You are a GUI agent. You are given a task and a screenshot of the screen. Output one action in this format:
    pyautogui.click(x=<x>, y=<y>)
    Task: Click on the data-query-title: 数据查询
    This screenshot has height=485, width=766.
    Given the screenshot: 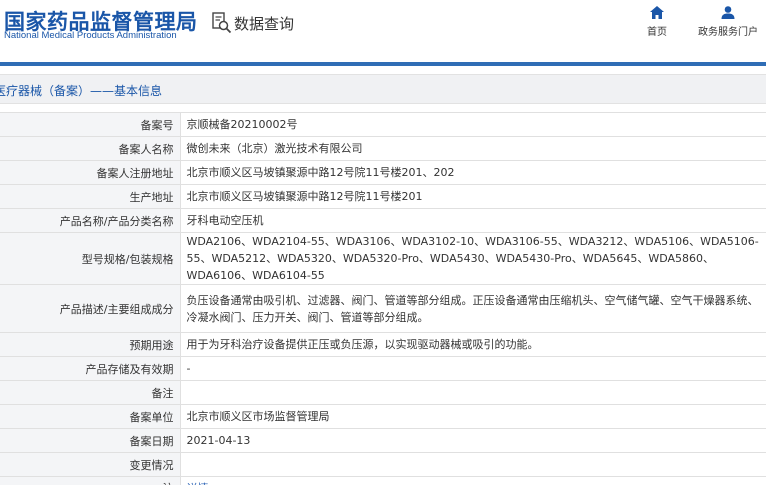 What is the action you would take?
    pyautogui.click(x=253, y=23)
    